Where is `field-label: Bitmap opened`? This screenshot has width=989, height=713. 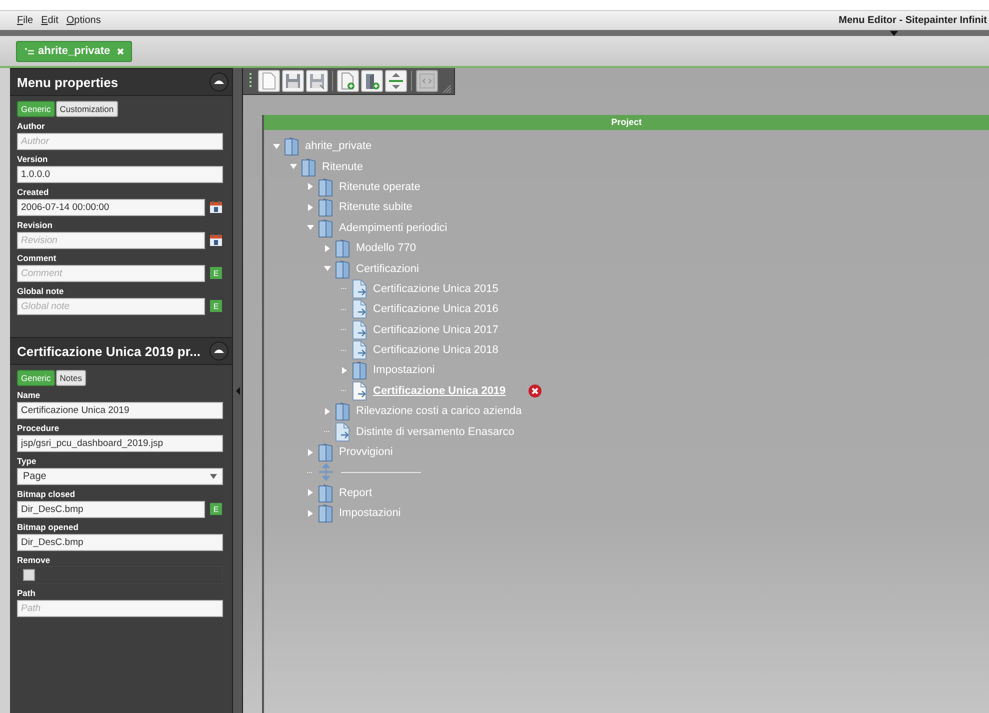 field-label: Bitmap opened is located at coordinates (48, 527).